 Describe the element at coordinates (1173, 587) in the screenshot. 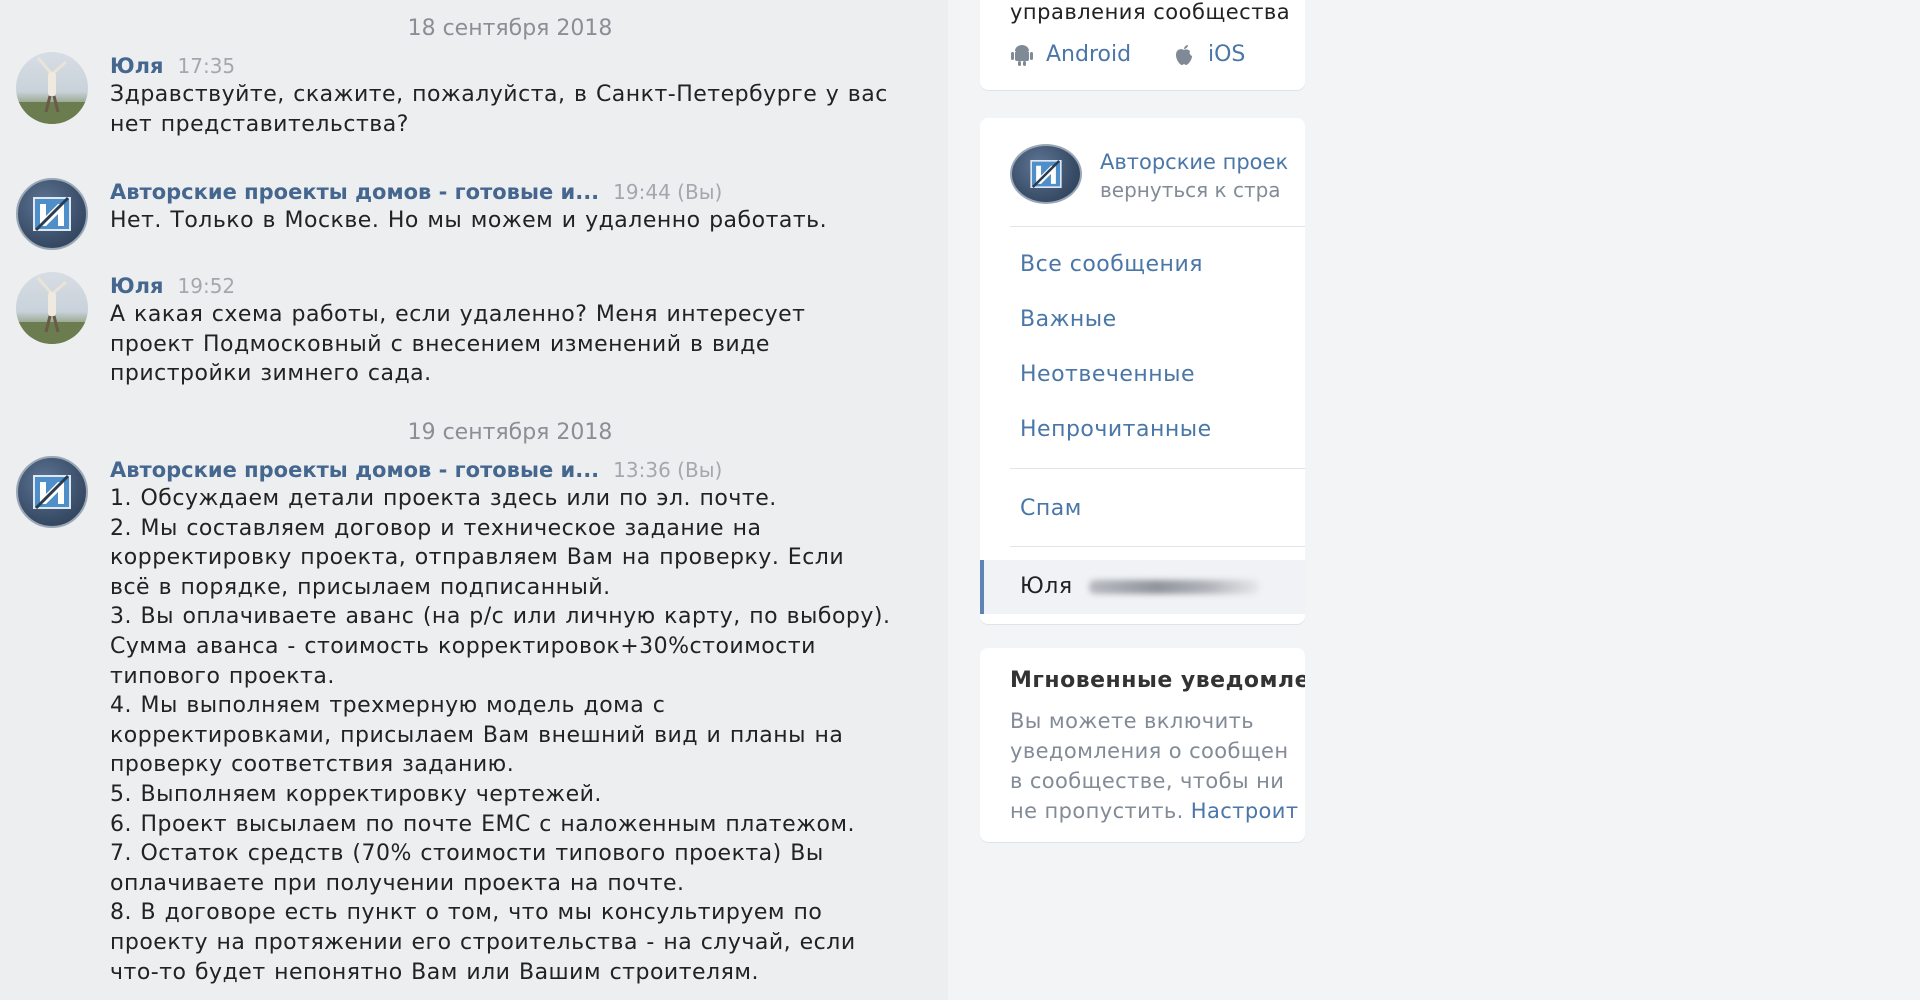

I see `blurred-surname` at that location.